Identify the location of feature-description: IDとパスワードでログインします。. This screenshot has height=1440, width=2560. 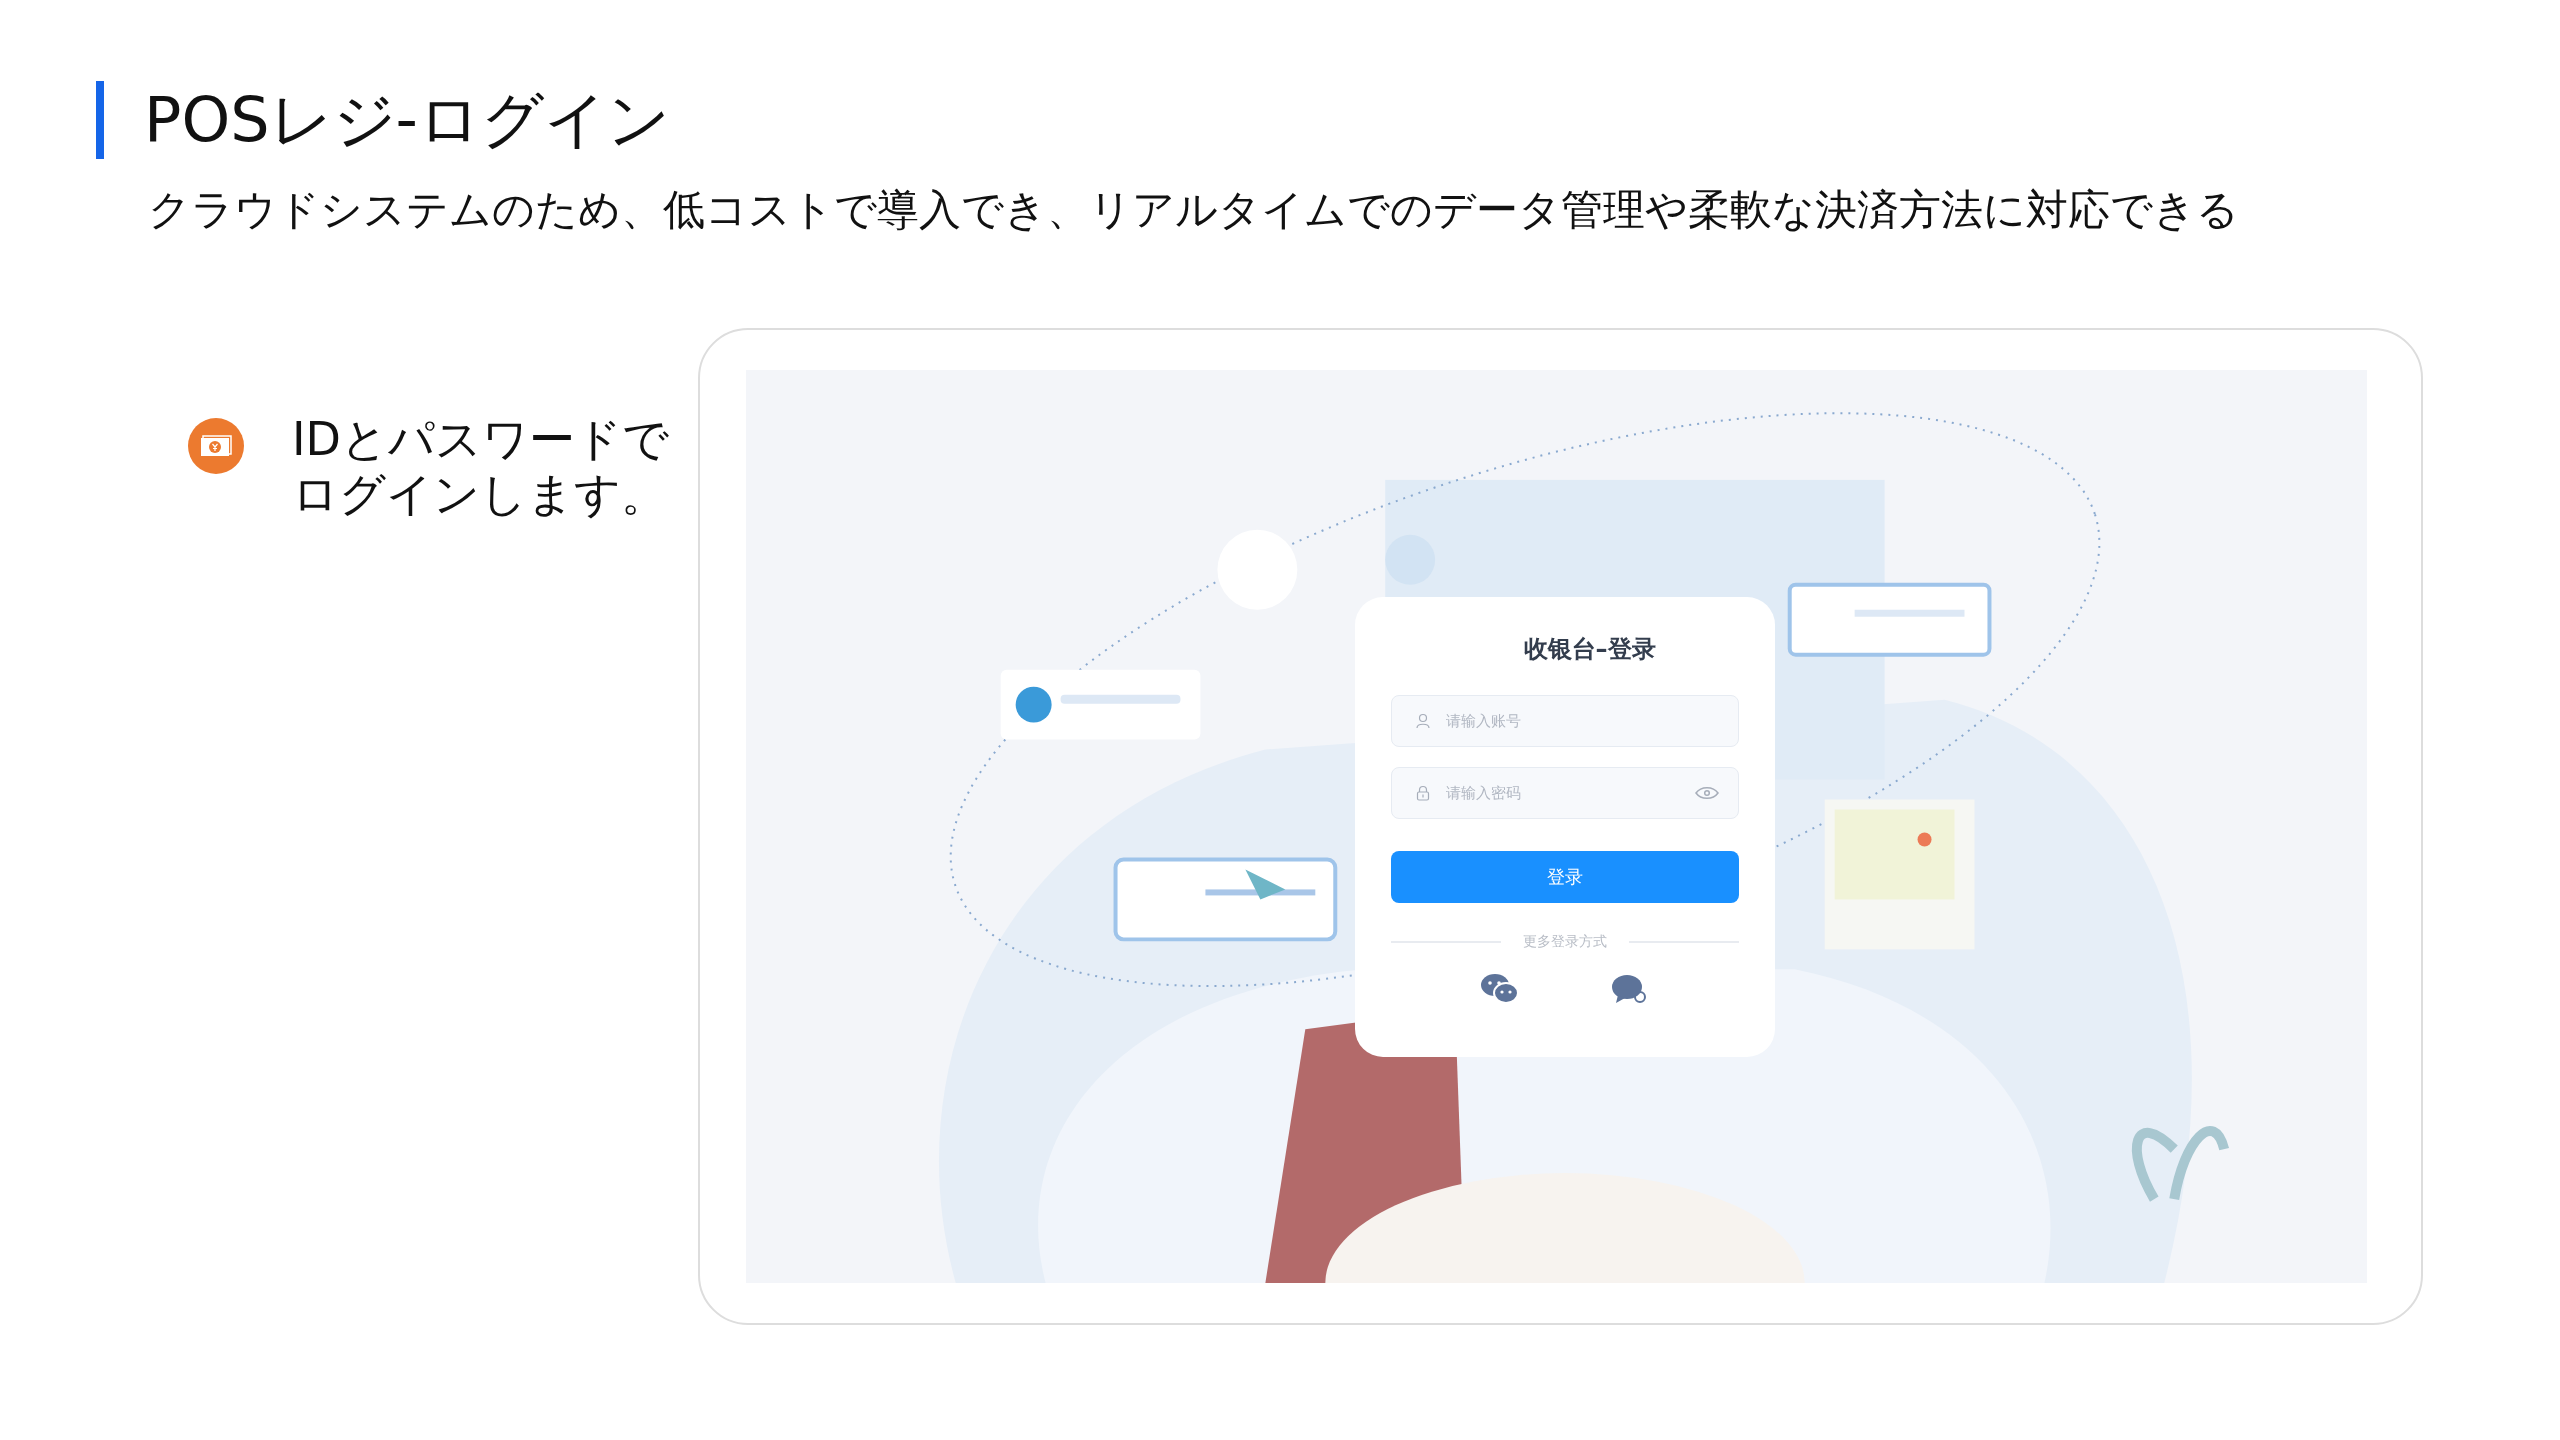
(481, 467).